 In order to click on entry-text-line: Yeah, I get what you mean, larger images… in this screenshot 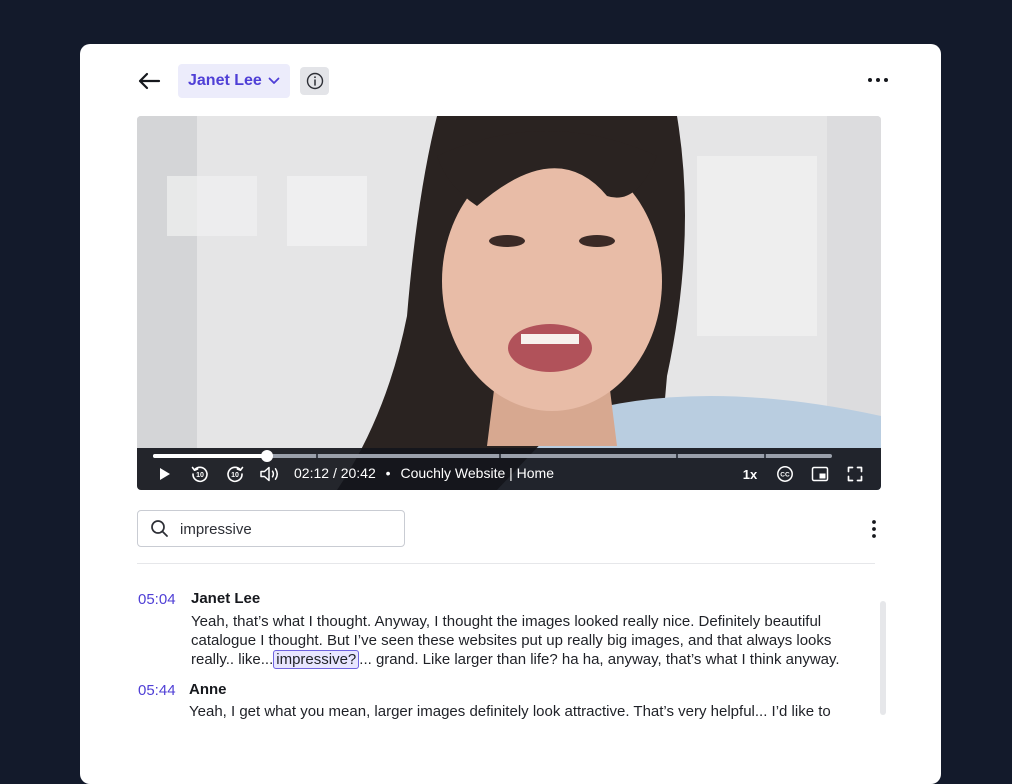, I will do `click(510, 711)`.